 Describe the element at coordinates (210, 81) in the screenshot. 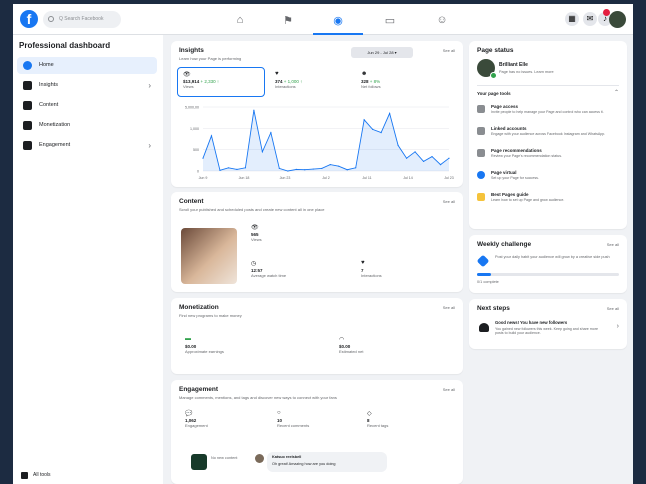

I see `metric-delta: + 2,330 ↑` at that location.